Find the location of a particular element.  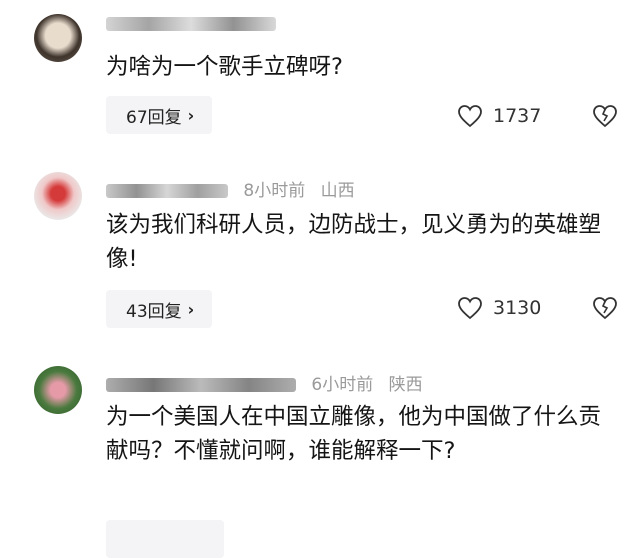

reply-button: 43回复 › is located at coordinates (159, 309).